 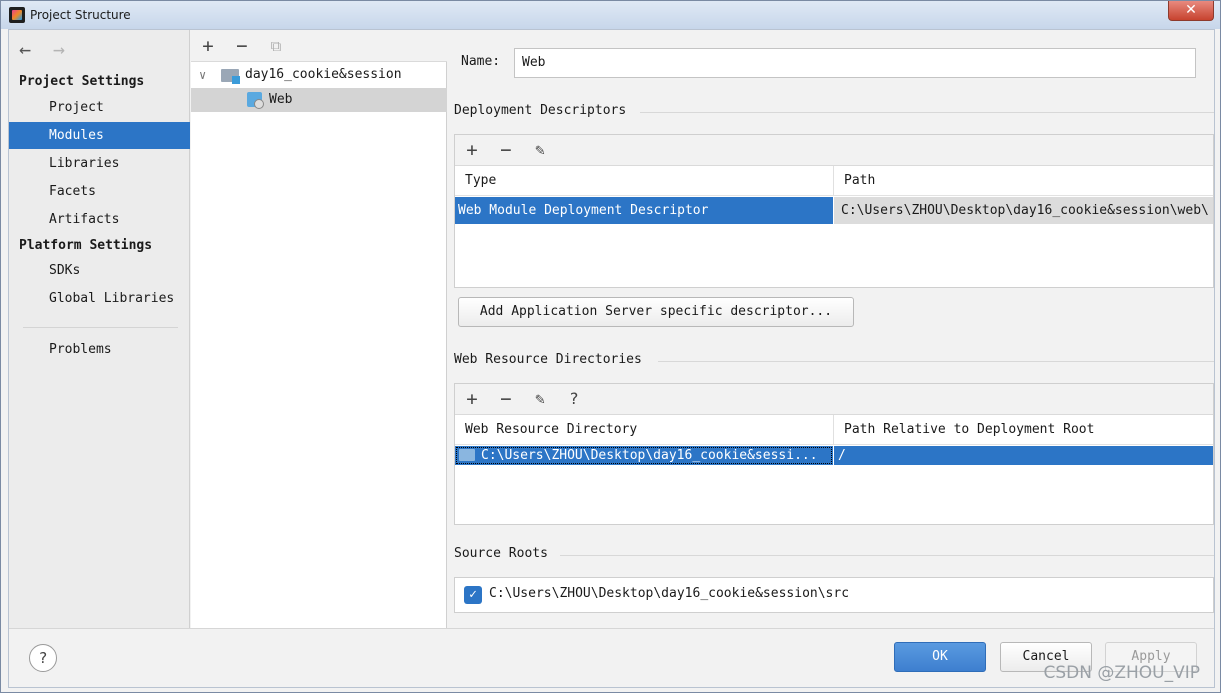 I want to click on copy-module-icon: ⧉, so click(x=276, y=46).